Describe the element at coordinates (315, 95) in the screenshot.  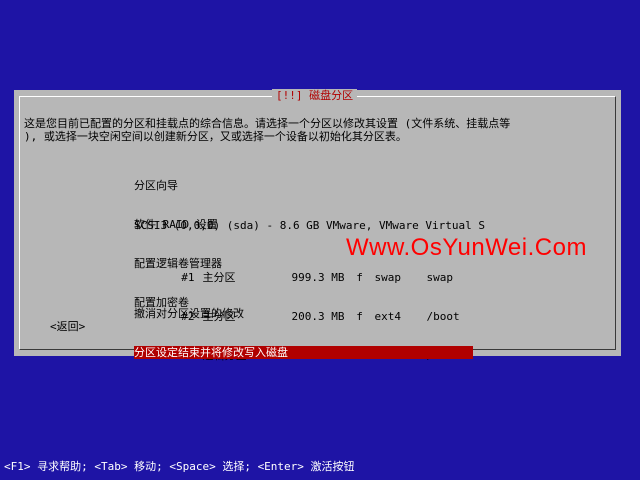
I see `dialog-title: [!!] 磁盘分区` at that location.